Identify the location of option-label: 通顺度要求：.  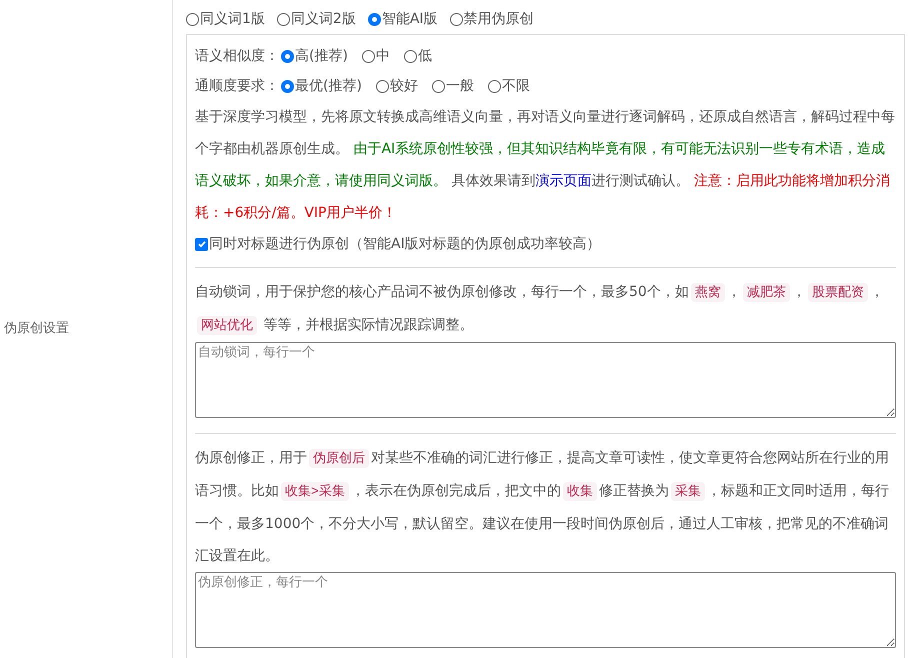
(237, 86).